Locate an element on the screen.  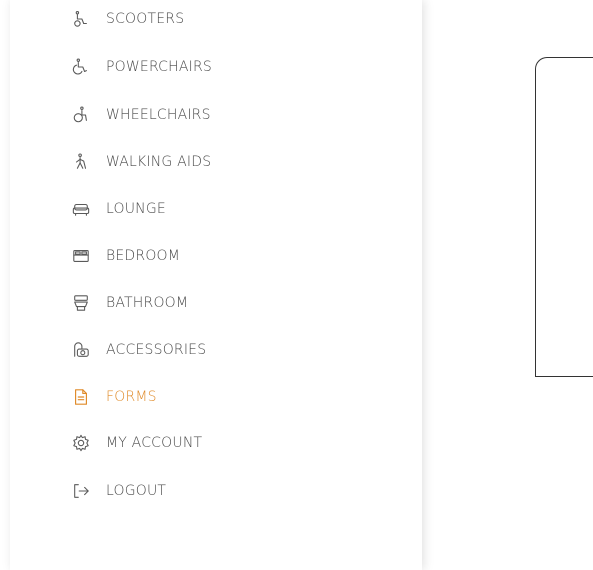
scooter-icon is located at coordinates (84, 19).